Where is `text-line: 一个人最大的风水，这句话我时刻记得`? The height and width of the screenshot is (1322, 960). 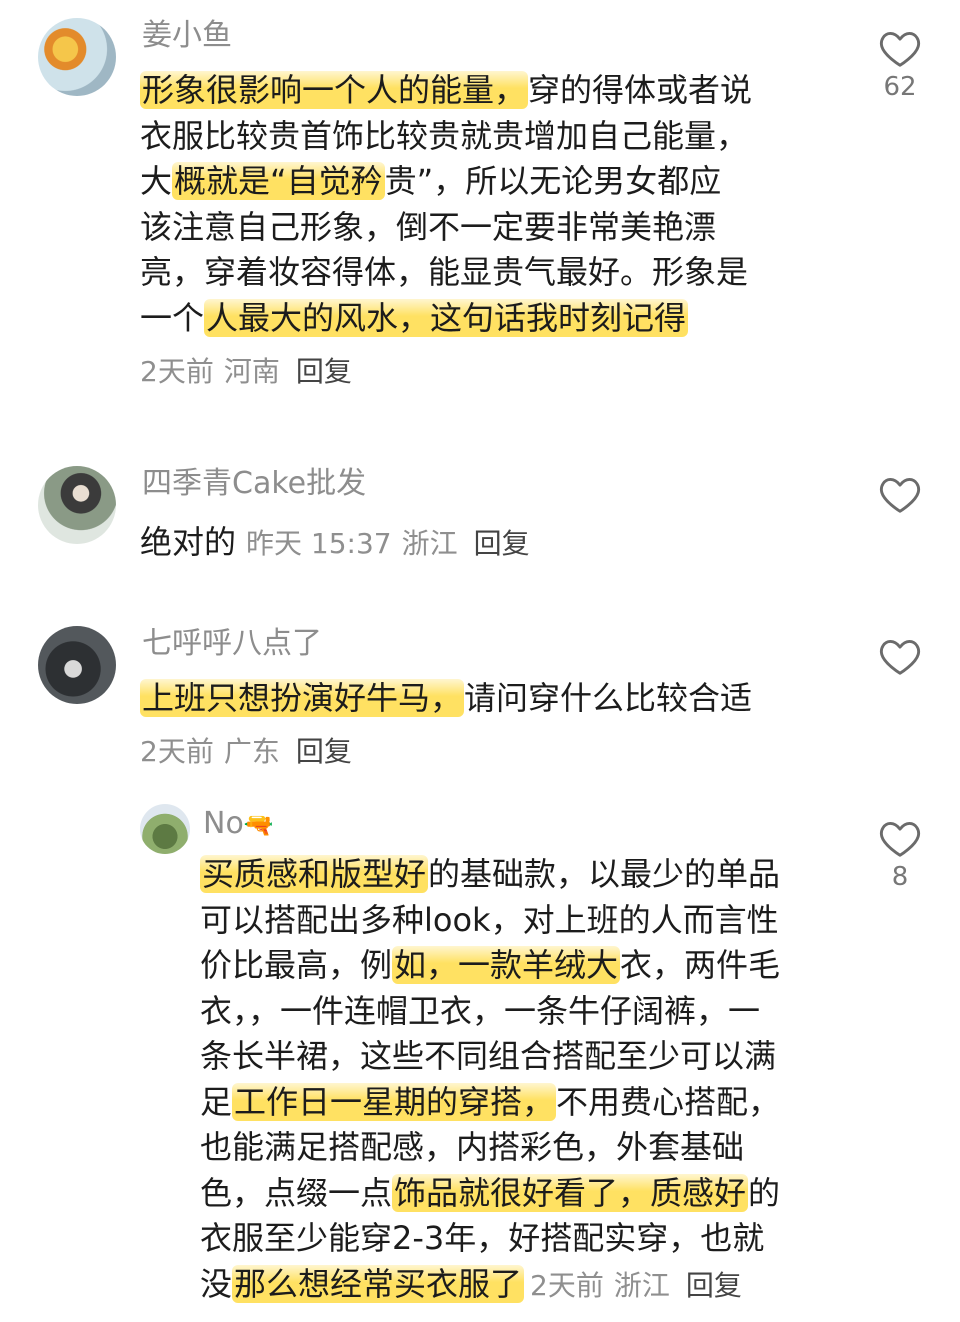
text-line: 一个人最大的风水，这句话我时刻记得 is located at coordinates (446, 319).